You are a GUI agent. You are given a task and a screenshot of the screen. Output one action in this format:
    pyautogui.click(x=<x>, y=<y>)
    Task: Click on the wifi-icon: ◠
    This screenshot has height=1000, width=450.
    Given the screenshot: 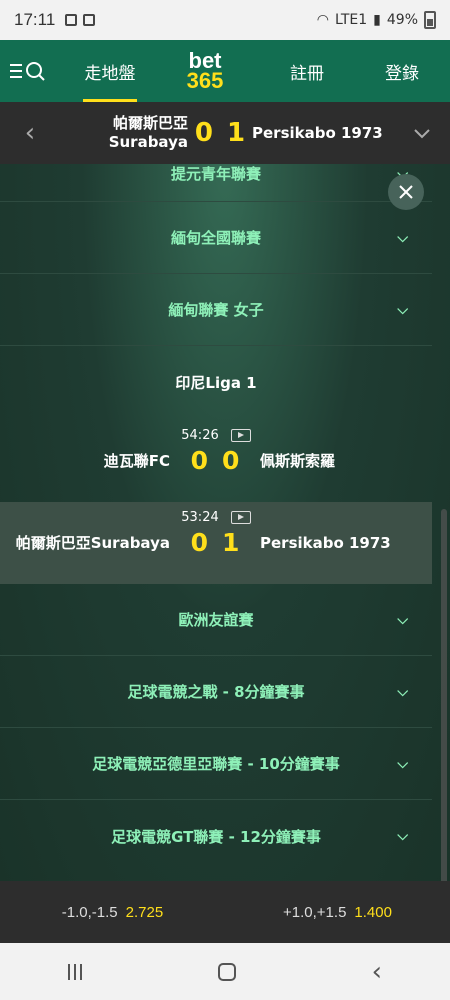 What is the action you would take?
    pyautogui.click(x=322, y=20)
    